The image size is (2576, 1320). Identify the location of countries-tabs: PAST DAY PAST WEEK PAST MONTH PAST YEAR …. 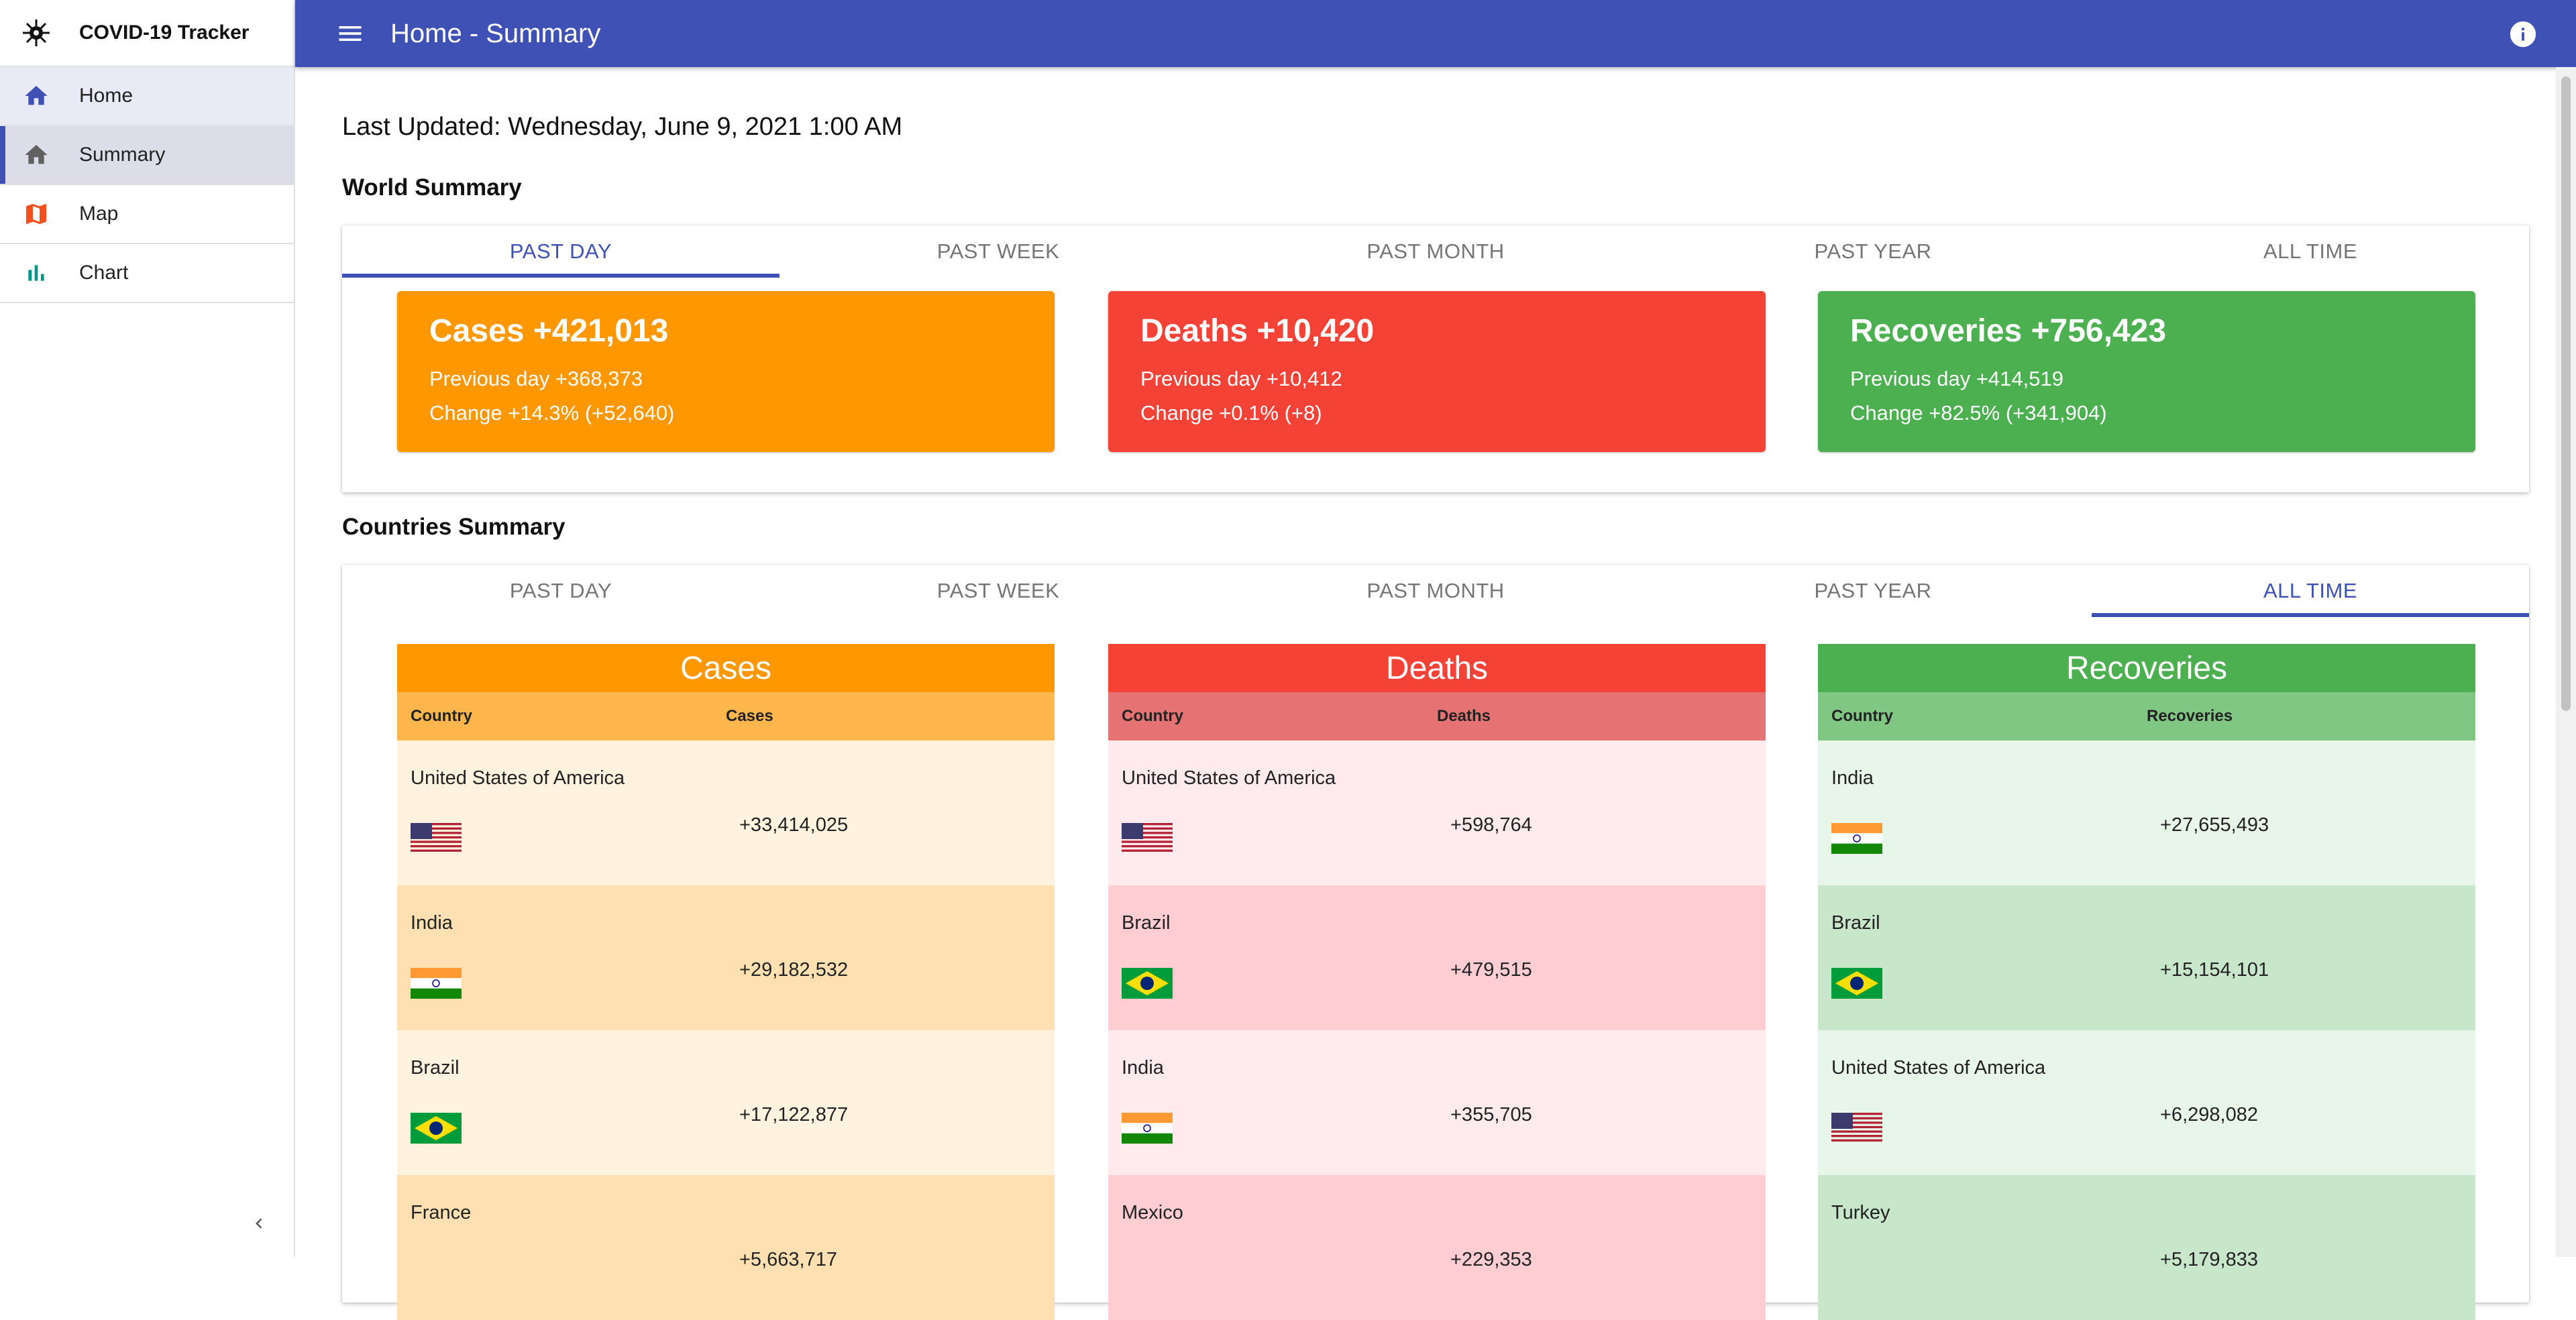
(1435, 591).